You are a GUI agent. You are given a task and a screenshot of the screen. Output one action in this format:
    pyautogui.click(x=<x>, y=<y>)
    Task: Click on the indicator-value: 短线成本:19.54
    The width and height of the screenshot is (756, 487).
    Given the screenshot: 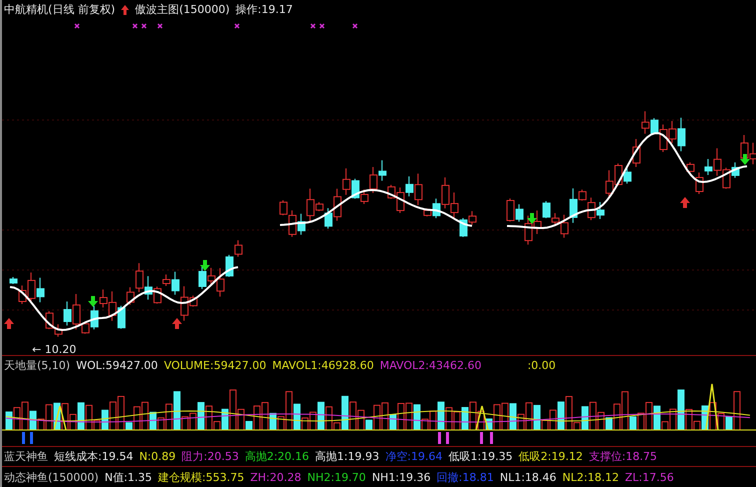 What is the action you would take?
    pyautogui.click(x=94, y=456)
    